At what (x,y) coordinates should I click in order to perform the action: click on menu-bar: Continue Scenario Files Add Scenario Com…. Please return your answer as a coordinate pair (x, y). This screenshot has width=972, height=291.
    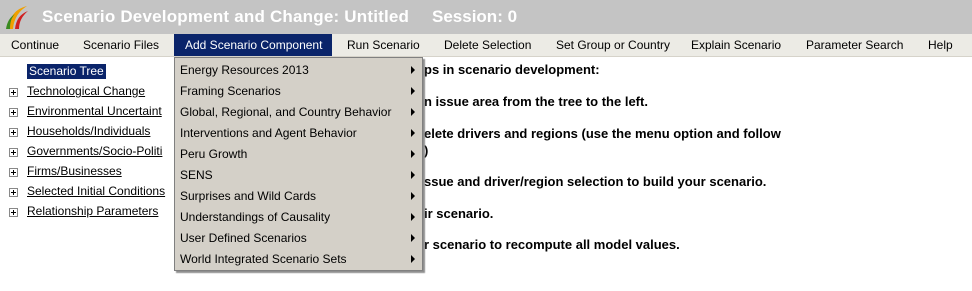
    Looking at the image, I should click on (486, 45).